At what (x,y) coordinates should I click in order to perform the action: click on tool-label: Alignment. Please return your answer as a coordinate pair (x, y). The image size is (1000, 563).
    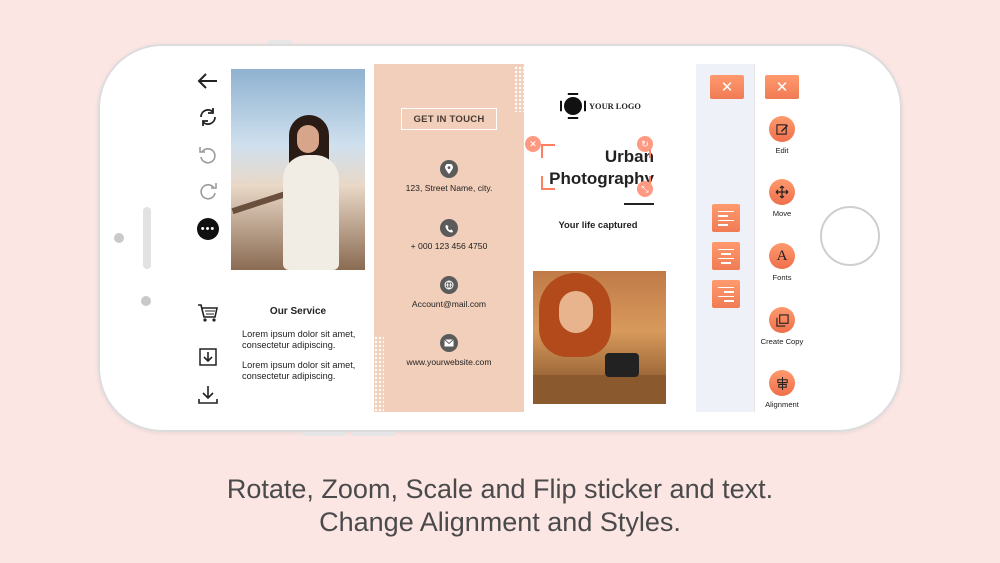
    Looking at the image, I should click on (782, 404).